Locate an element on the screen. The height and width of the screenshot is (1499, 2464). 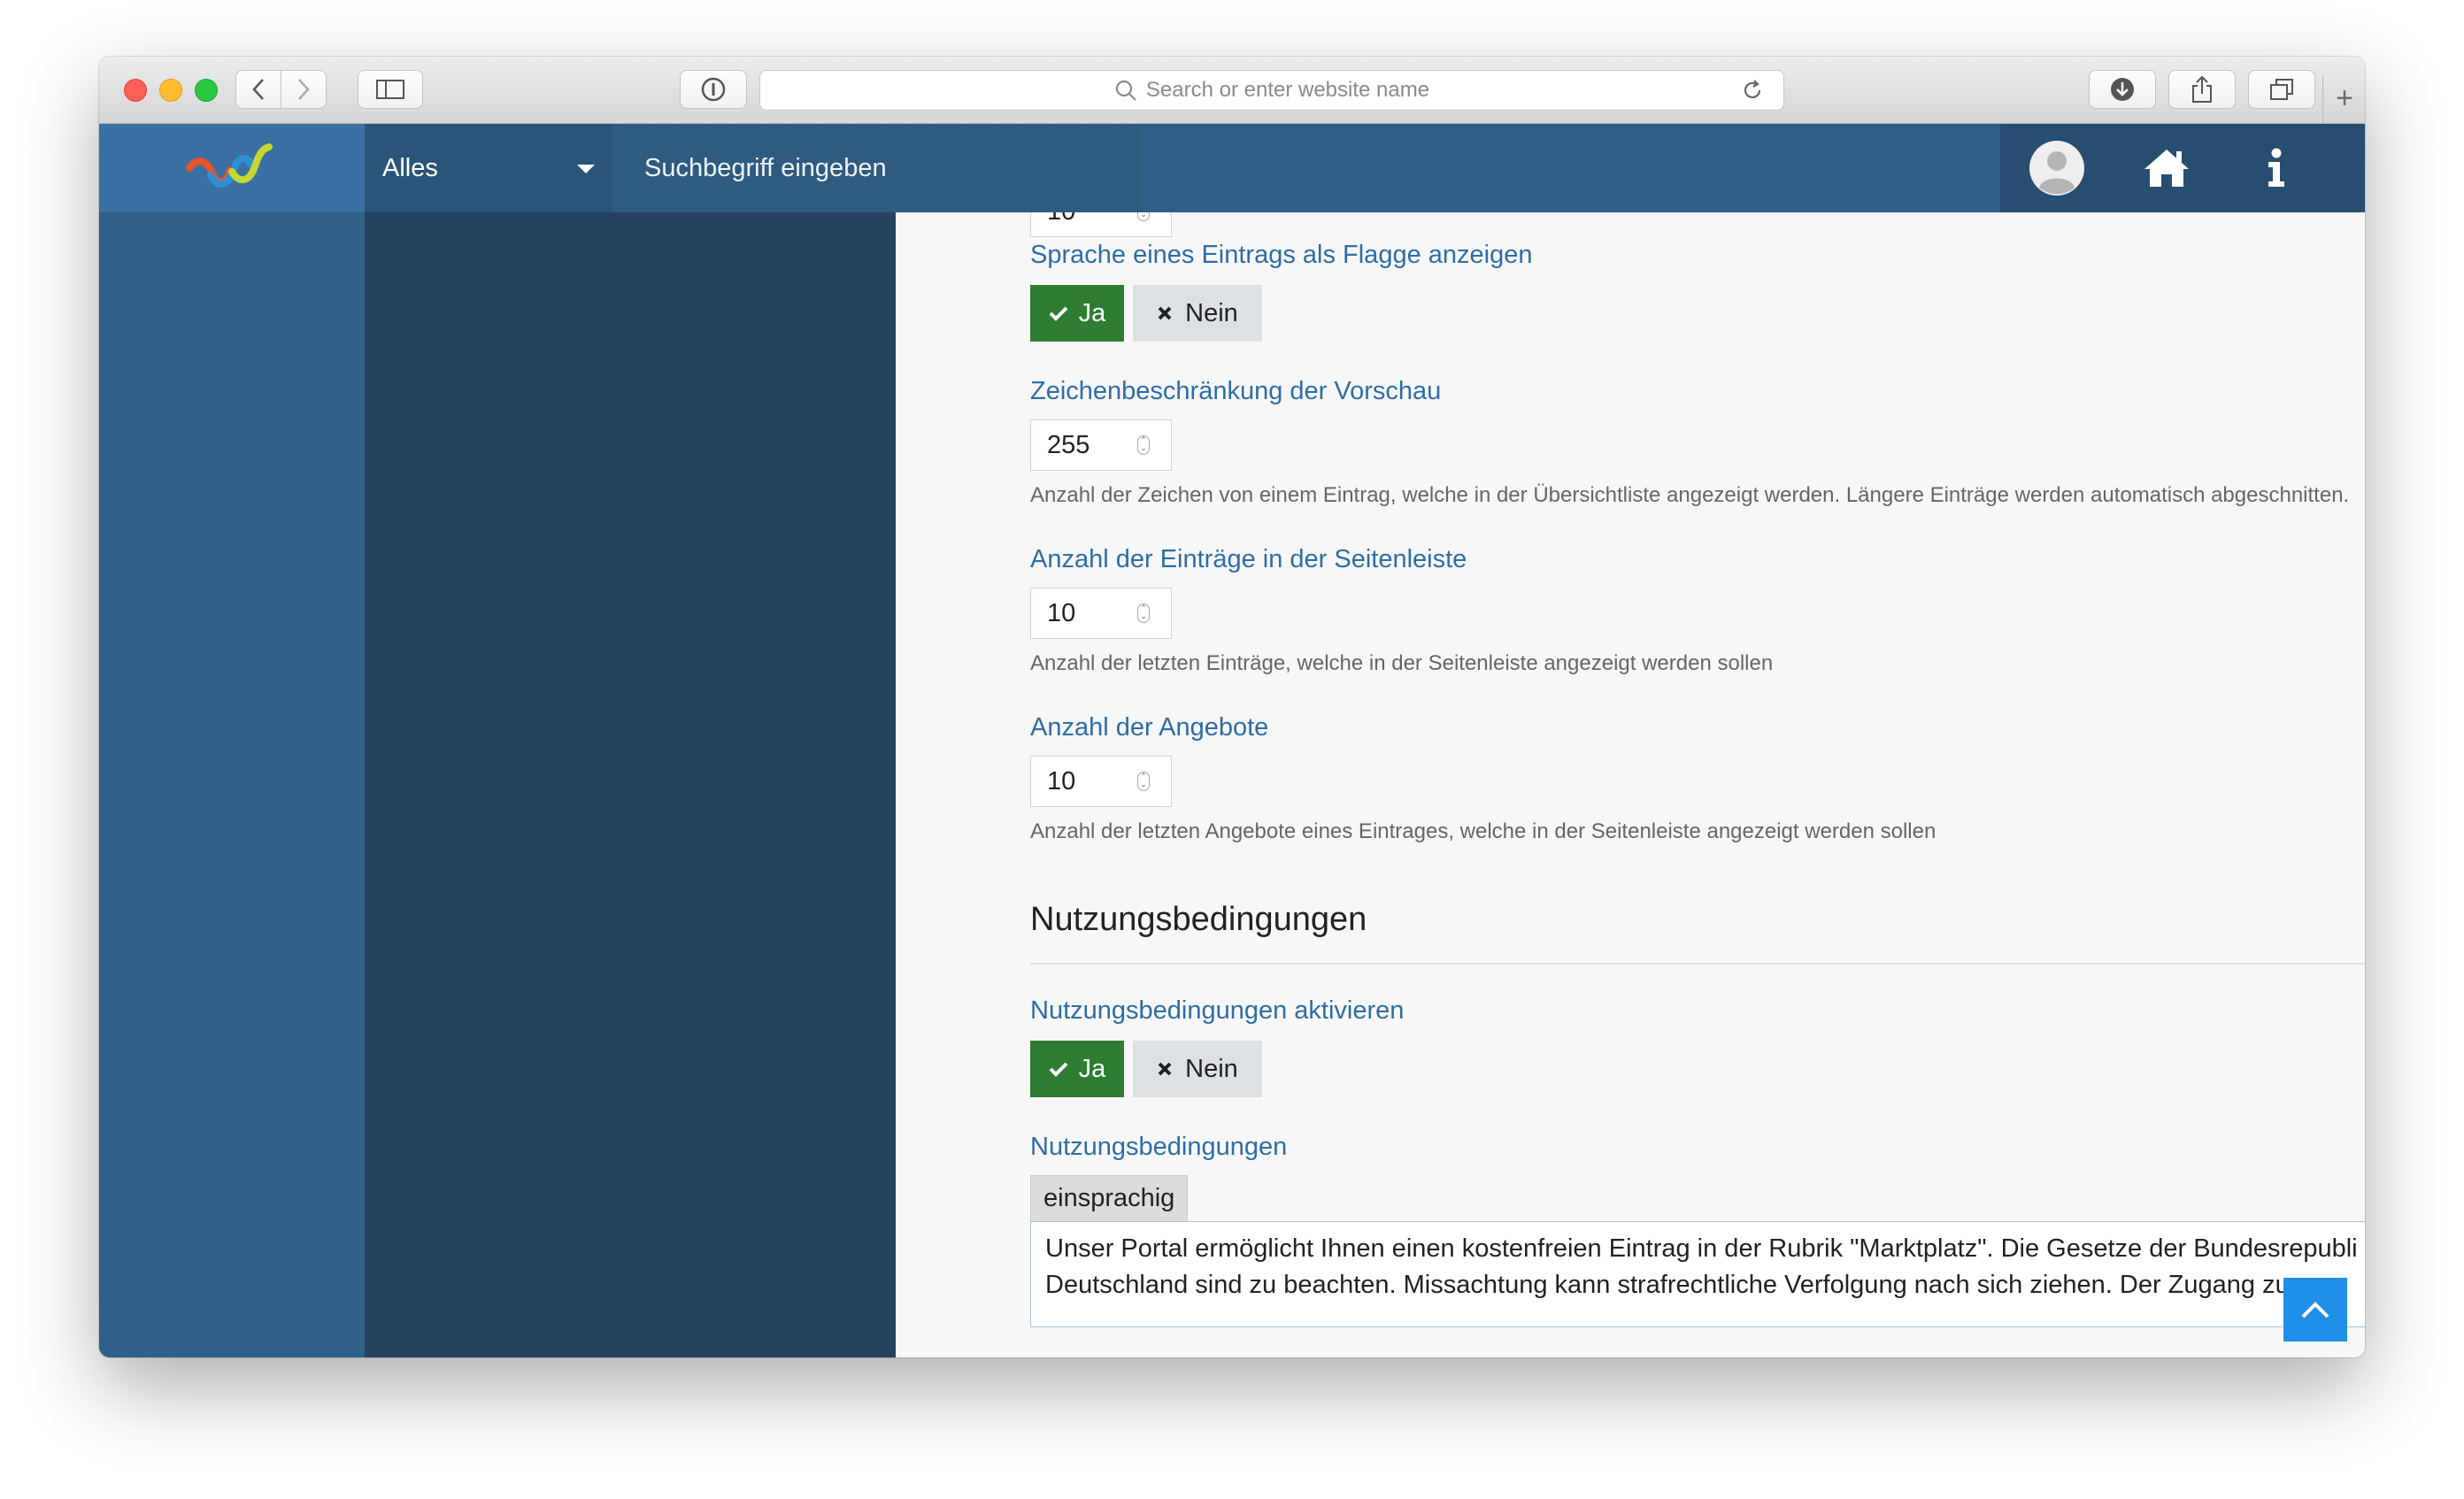
terms-text-label: Nutzungsbedingungen is located at coordinates (1159, 1147).